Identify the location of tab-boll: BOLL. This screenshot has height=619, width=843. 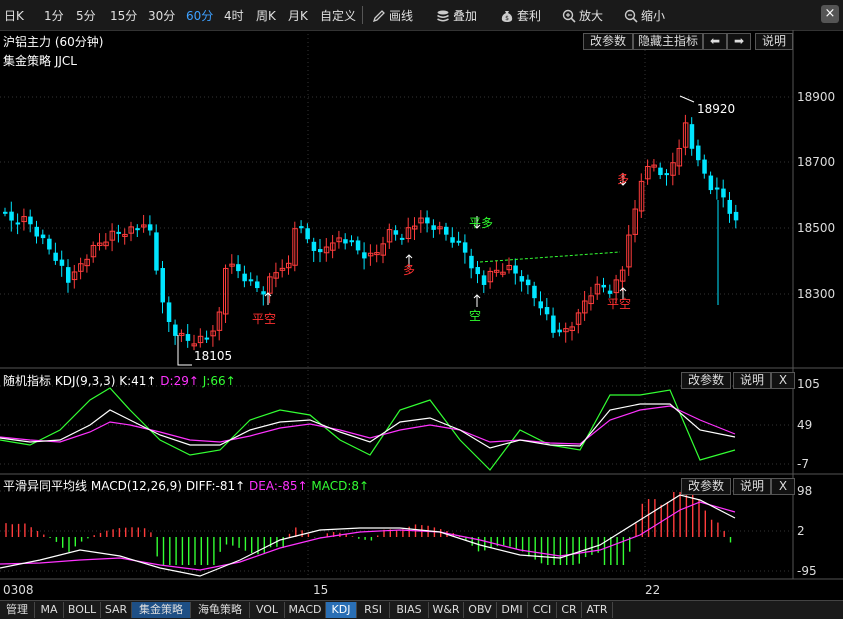
(82, 610).